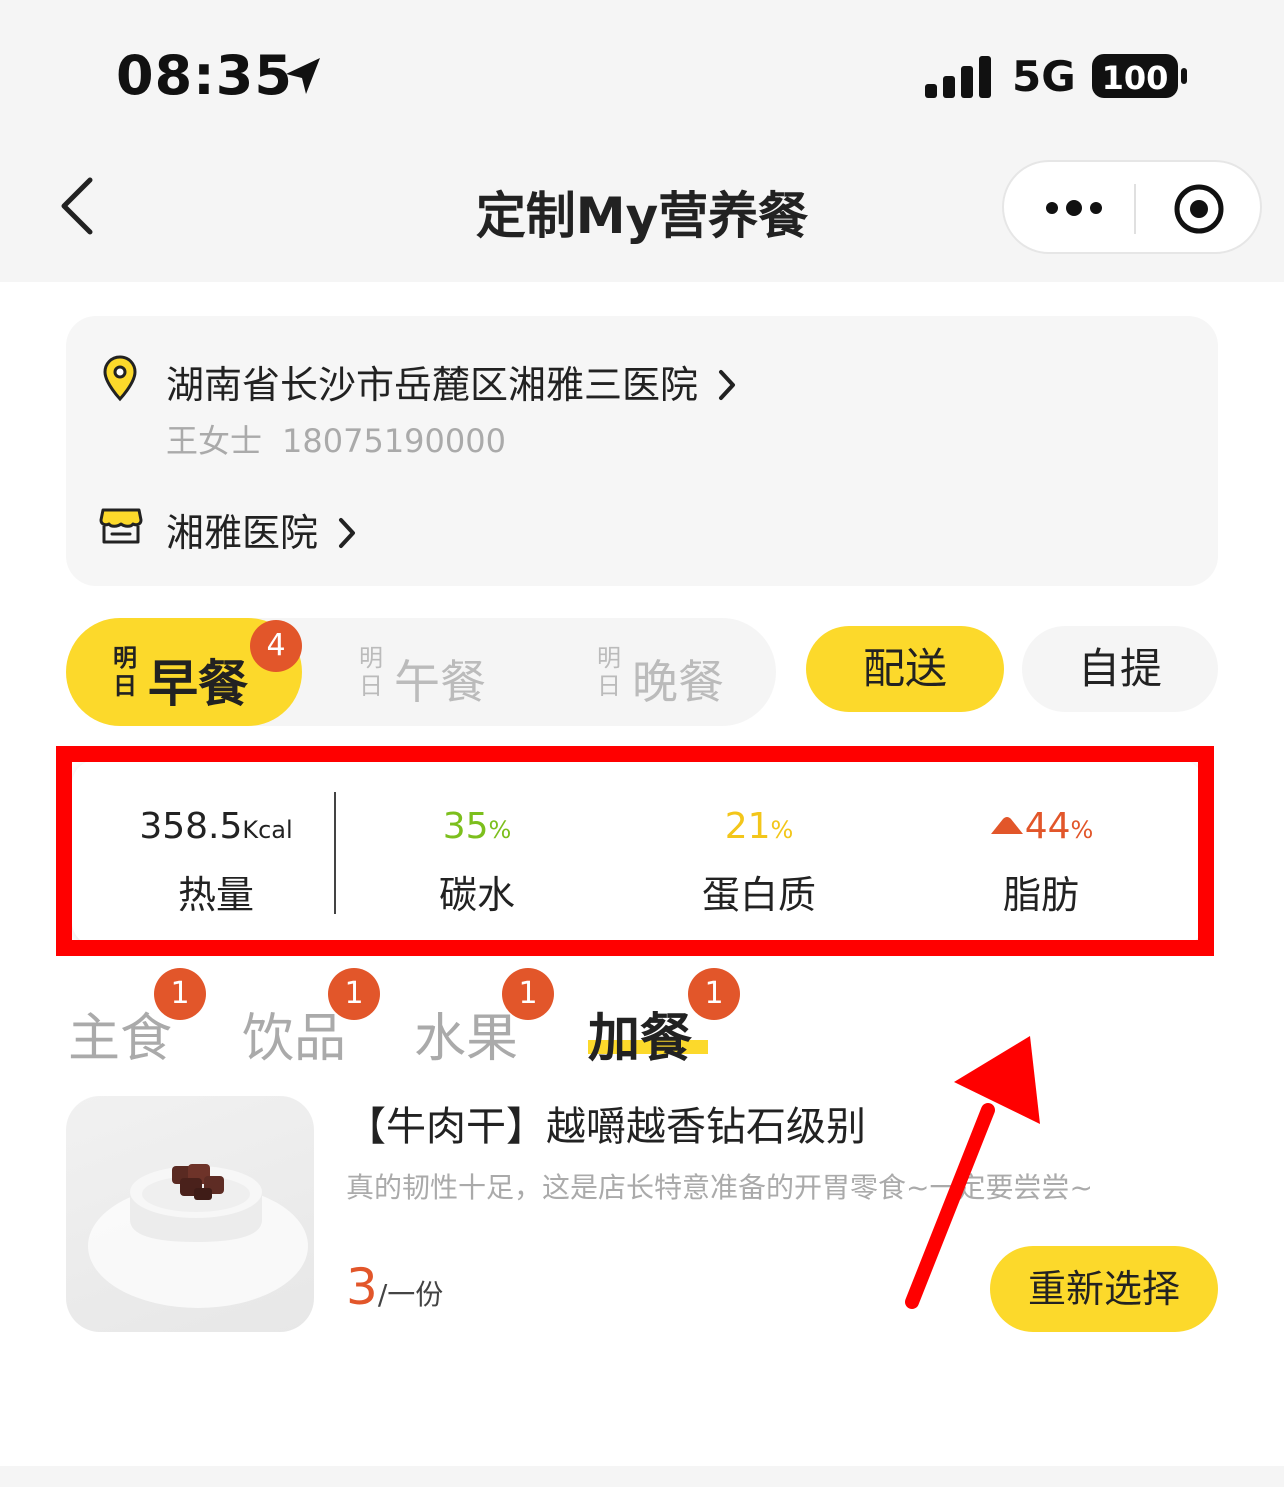 Image resolution: width=1284 pixels, height=1487 pixels. Describe the element at coordinates (1074, 208) in the screenshot. I see `more-icon` at that location.